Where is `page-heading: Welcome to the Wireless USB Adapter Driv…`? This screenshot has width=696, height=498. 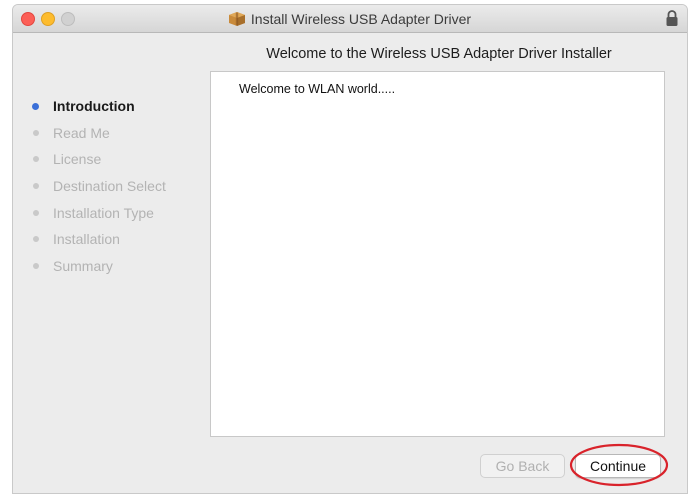 page-heading: Welcome to the Wireless USB Adapter Driv… is located at coordinates (439, 54).